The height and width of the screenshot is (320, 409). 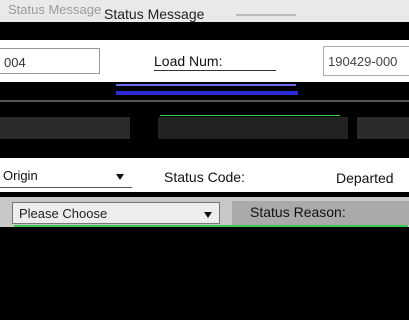 I want to click on green-streak, so click(x=211, y=226).